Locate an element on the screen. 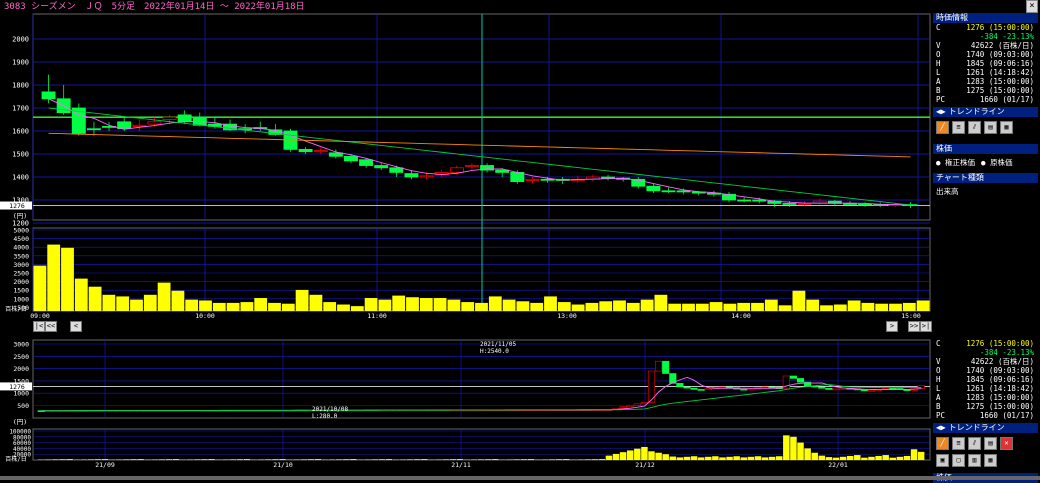 The image size is (1040, 483). save-tool-icon-2: ▦ is located at coordinates (990, 460).